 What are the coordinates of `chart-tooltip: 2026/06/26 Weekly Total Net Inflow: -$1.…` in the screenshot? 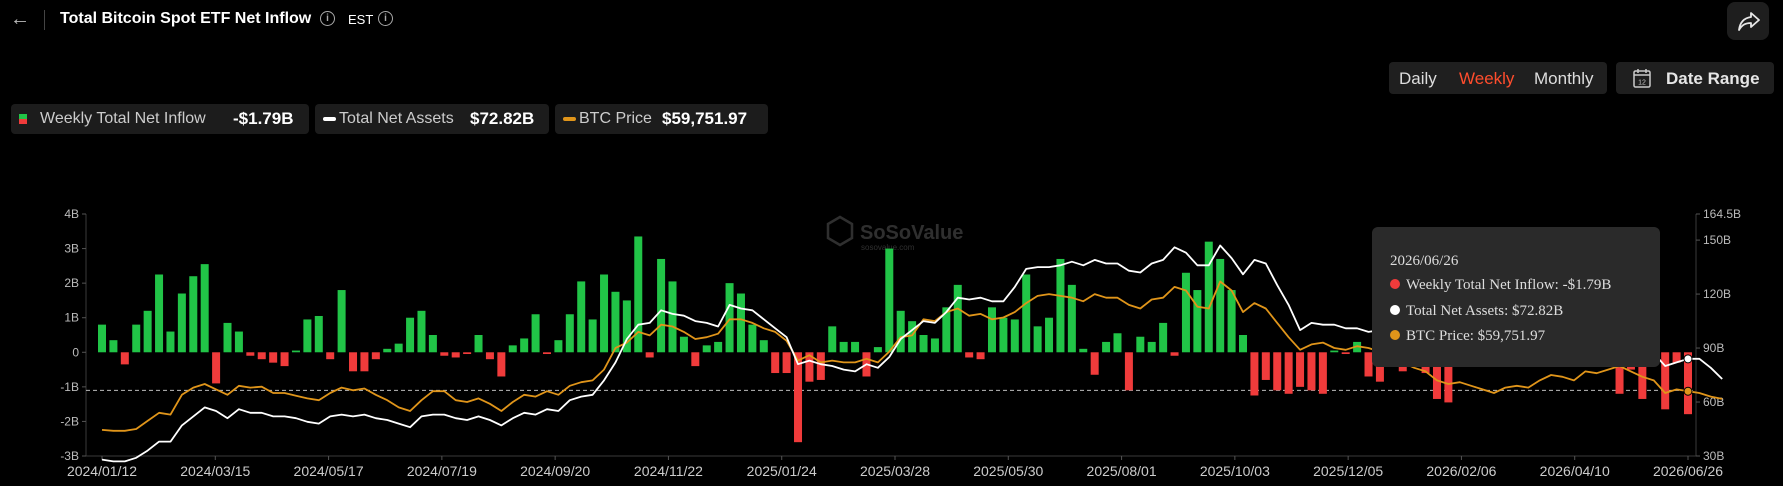 It's located at (1516, 297).